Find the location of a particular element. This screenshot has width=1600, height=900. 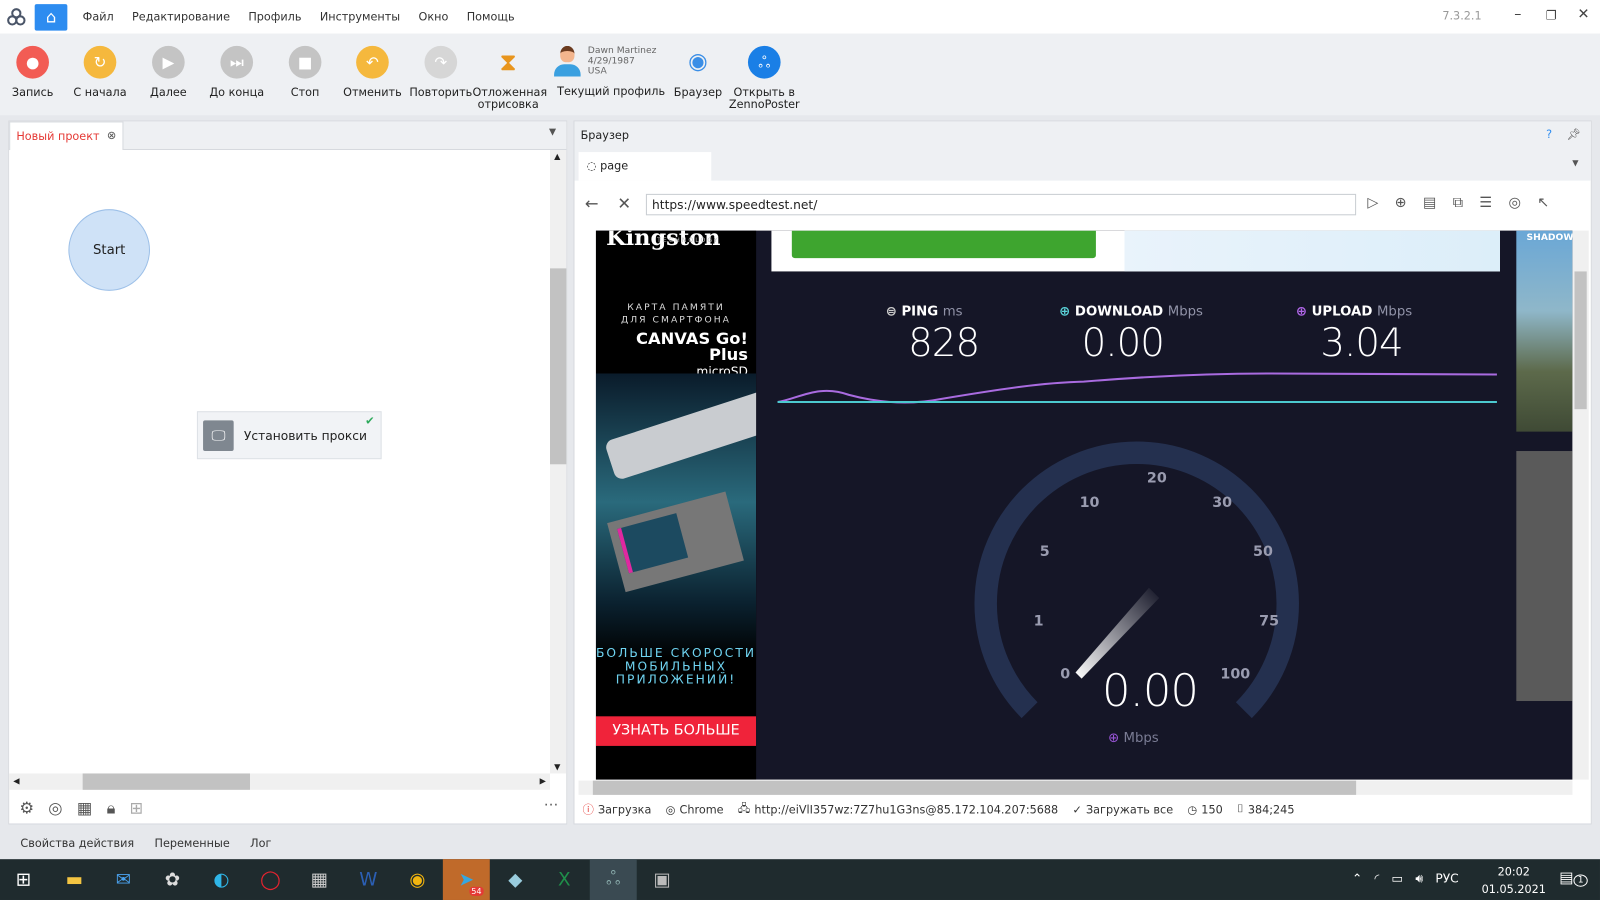

edge-icon: ◐ is located at coordinates (221, 879).